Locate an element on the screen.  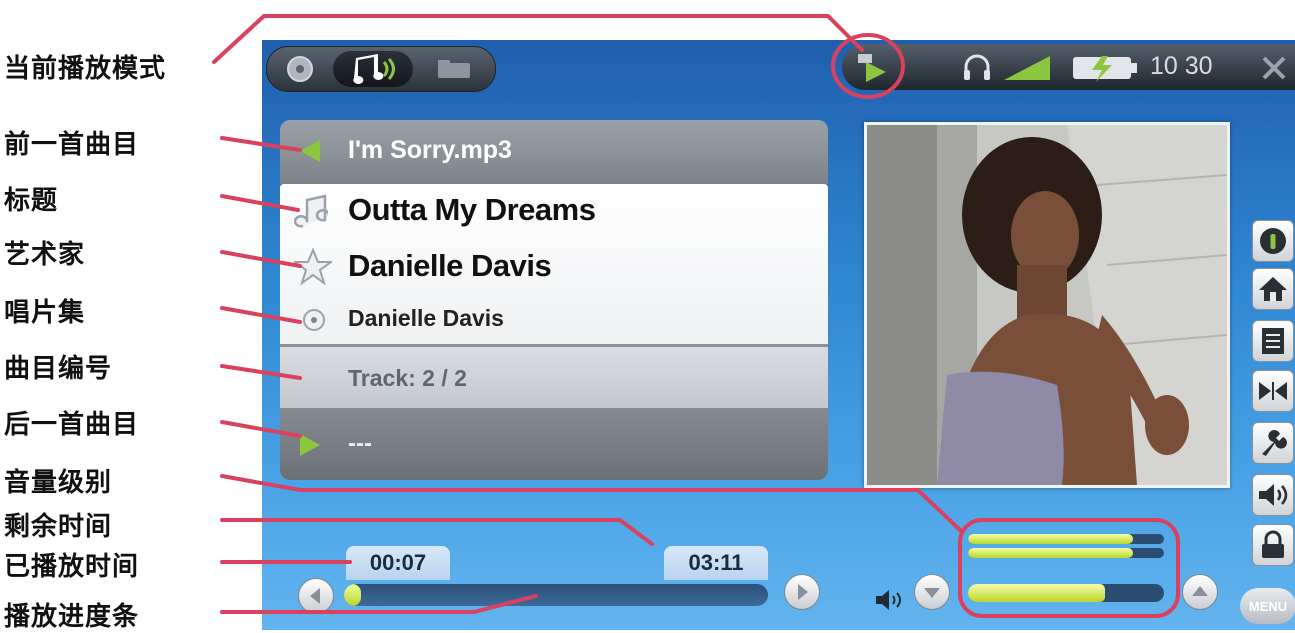
volume-icon is located at coordinates (1273, 495).